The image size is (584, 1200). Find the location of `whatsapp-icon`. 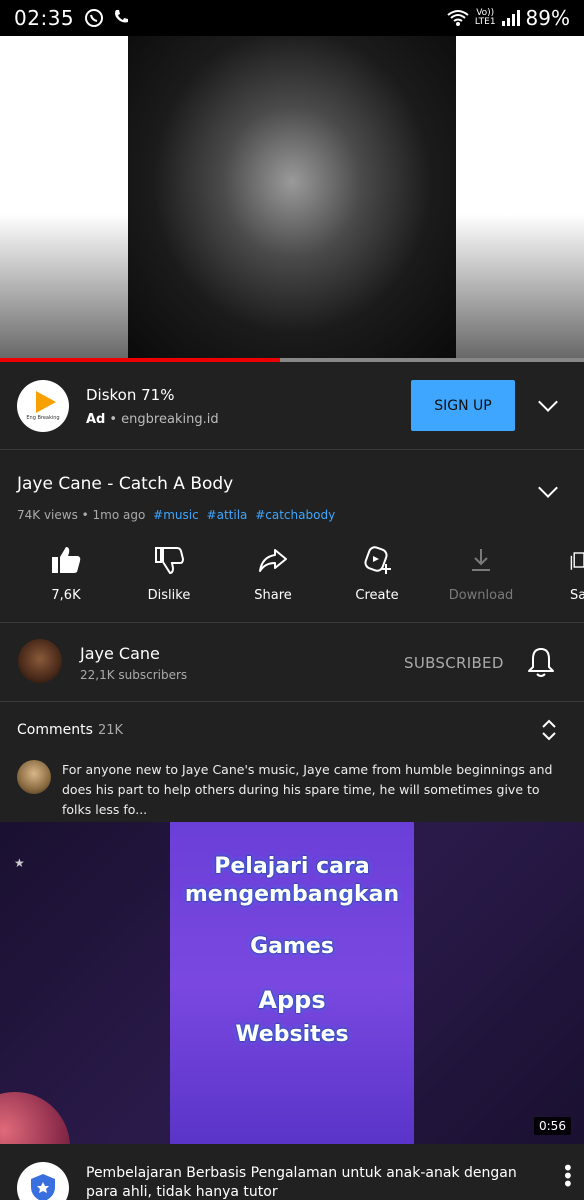

whatsapp-icon is located at coordinates (94, 18).